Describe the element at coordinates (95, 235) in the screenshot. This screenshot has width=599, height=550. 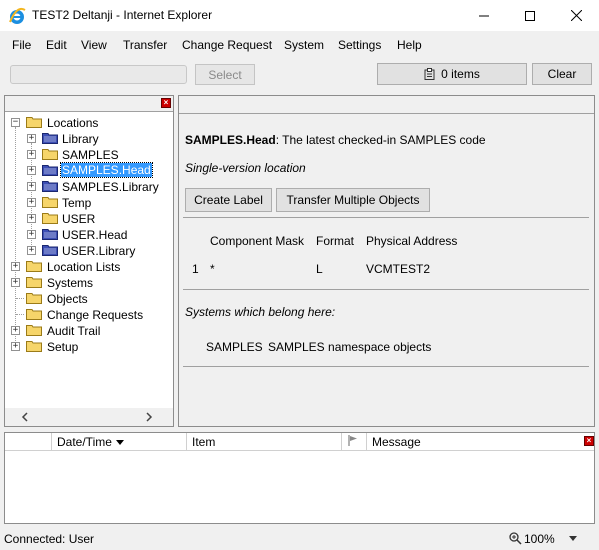
I see `tree-label: USER.Head` at that location.